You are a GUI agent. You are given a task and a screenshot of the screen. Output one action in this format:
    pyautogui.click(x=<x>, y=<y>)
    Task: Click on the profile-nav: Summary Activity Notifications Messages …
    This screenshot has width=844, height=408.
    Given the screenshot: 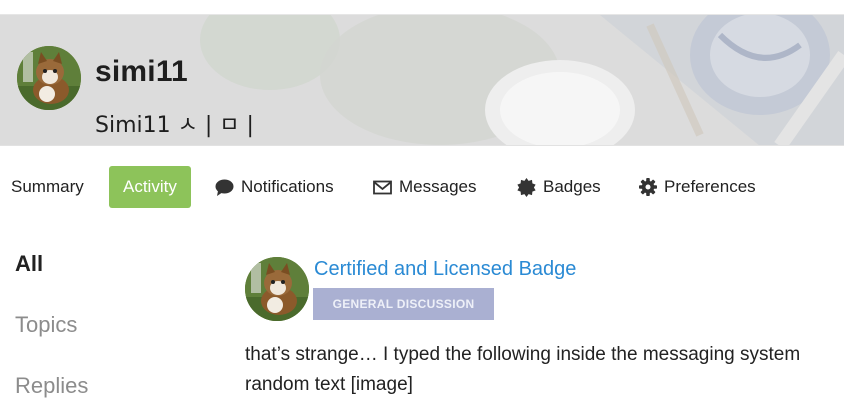 What is the action you would take?
    pyautogui.click(x=422, y=187)
    